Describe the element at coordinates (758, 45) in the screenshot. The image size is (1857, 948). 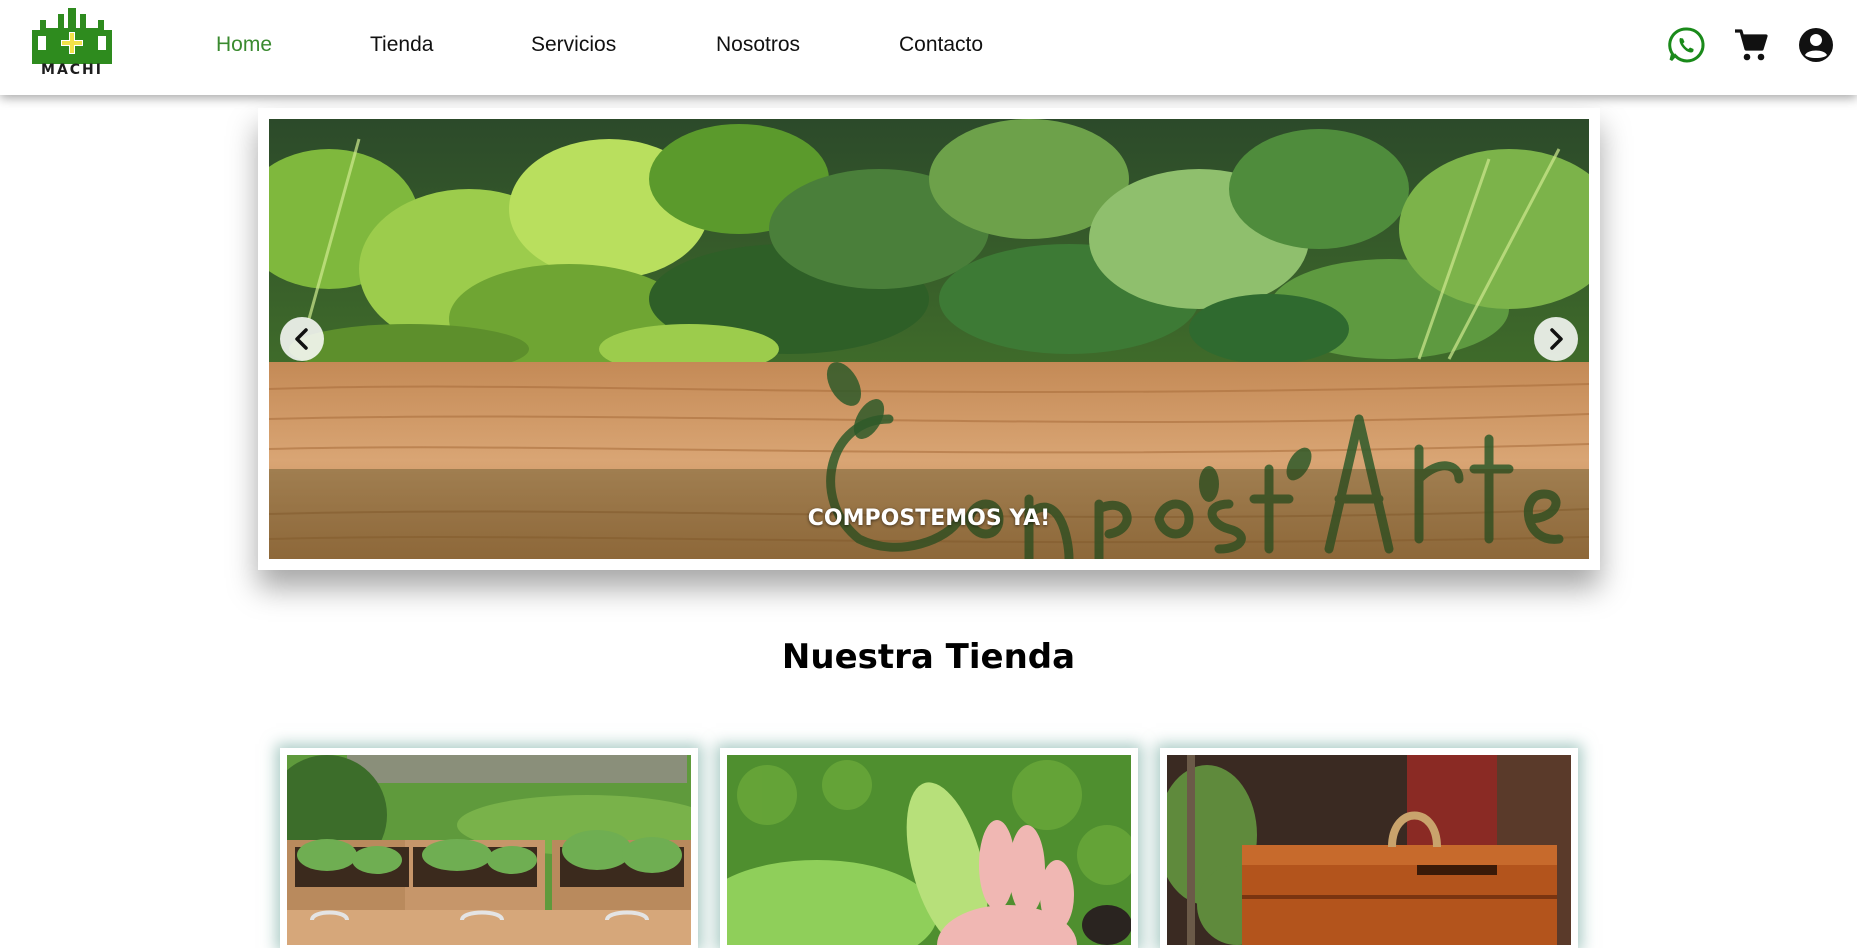
I see `nav-nosotros: Nosotros` at that location.